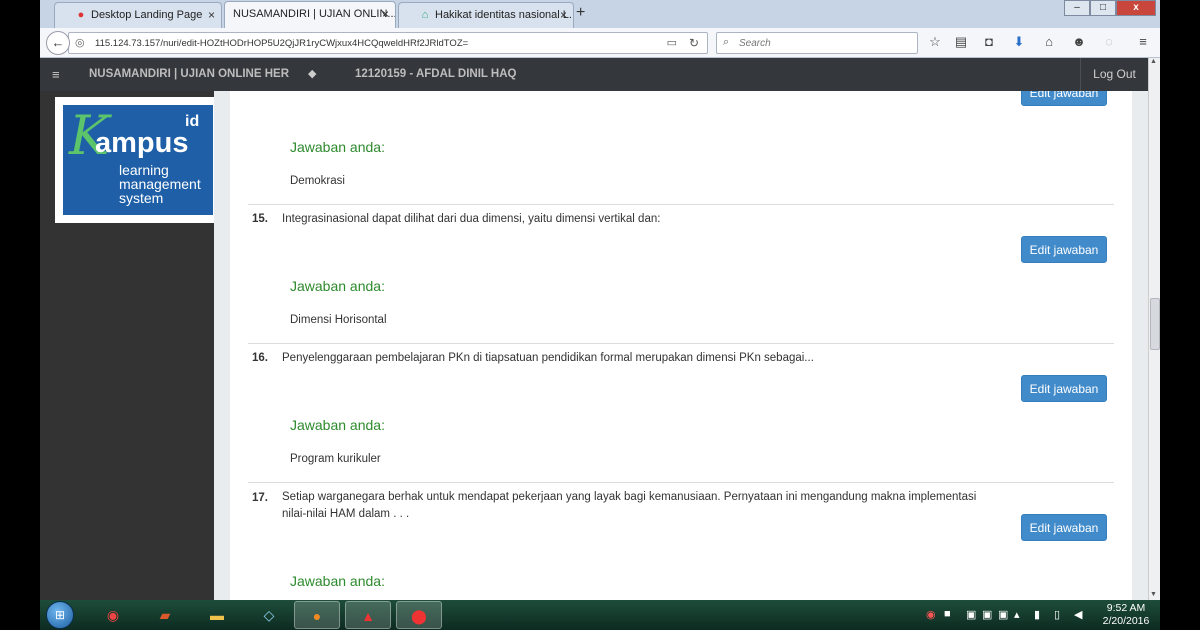 The width and height of the screenshot is (1200, 630). What do you see at coordinates (368, 615) in the screenshot?
I see `pdf-icon: ▲` at bounding box center [368, 615].